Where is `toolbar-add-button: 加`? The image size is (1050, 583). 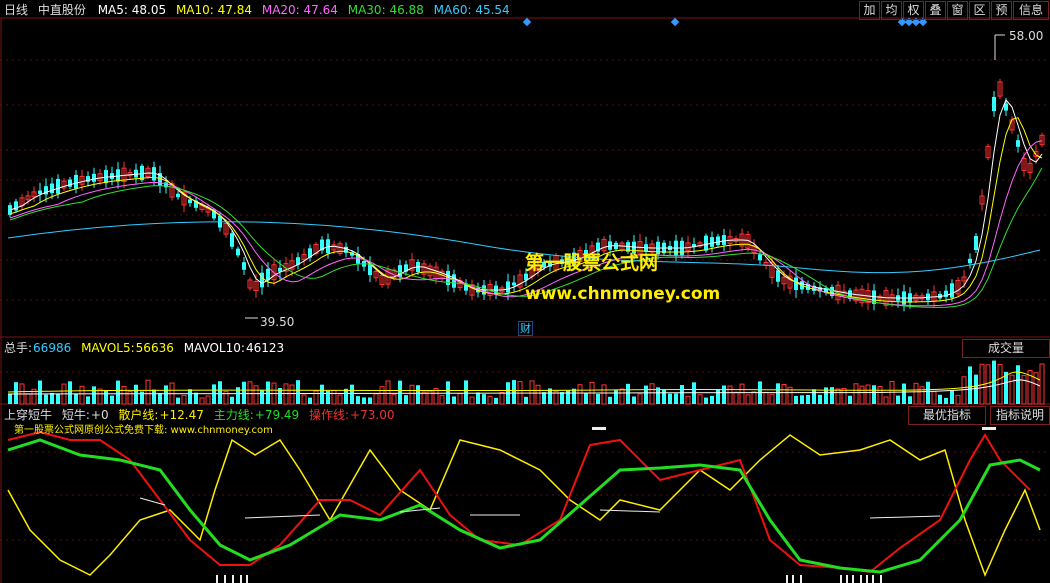 toolbar-add-button: 加 is located at coordinates (869, 10).